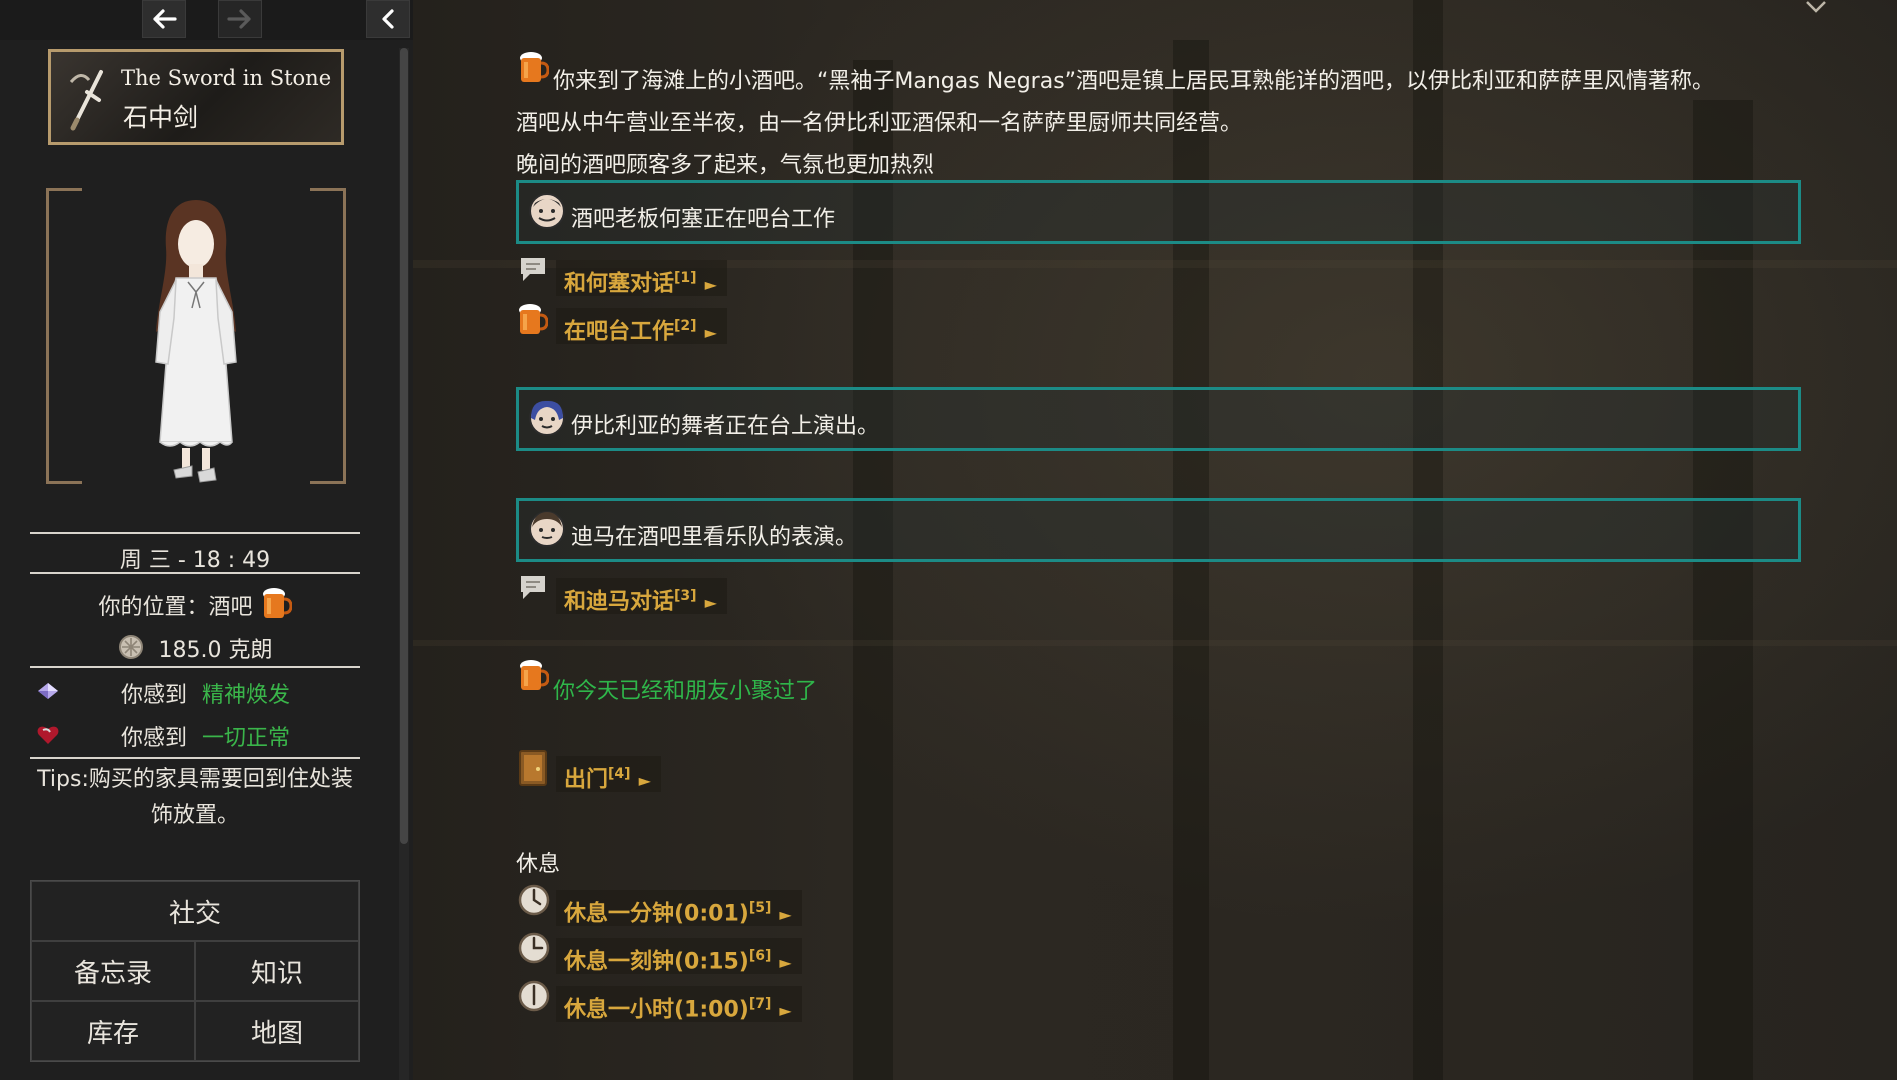 The width and height of the screenshot is (1897, 1080). I want to click on status-row-spirit: 你感到 精神焕发, so click(195, 692).